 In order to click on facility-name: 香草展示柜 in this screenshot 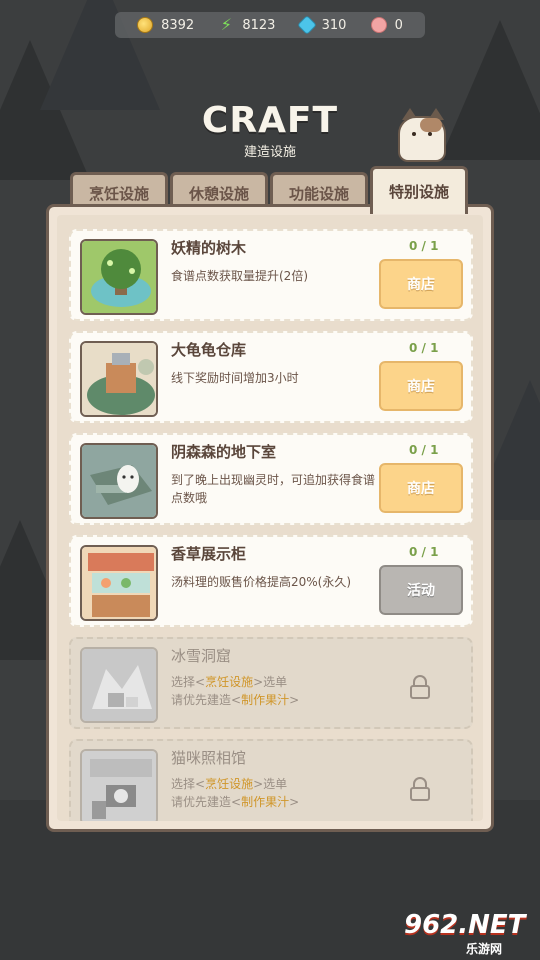, I will do `click(209, 554)`.